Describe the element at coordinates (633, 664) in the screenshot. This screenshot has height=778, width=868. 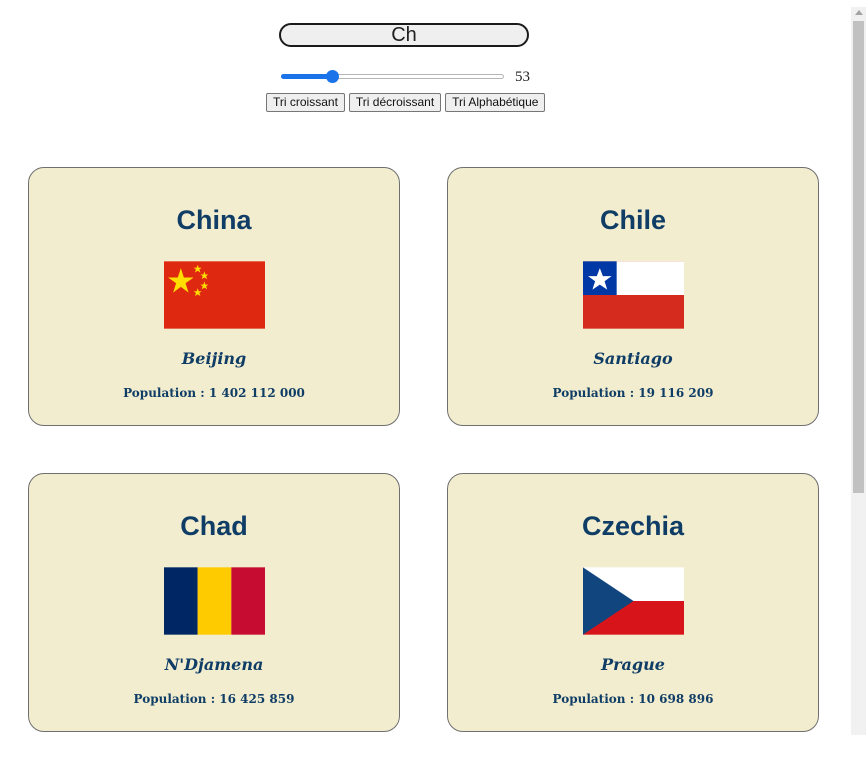
I see `country-capital: Prague` at that location.